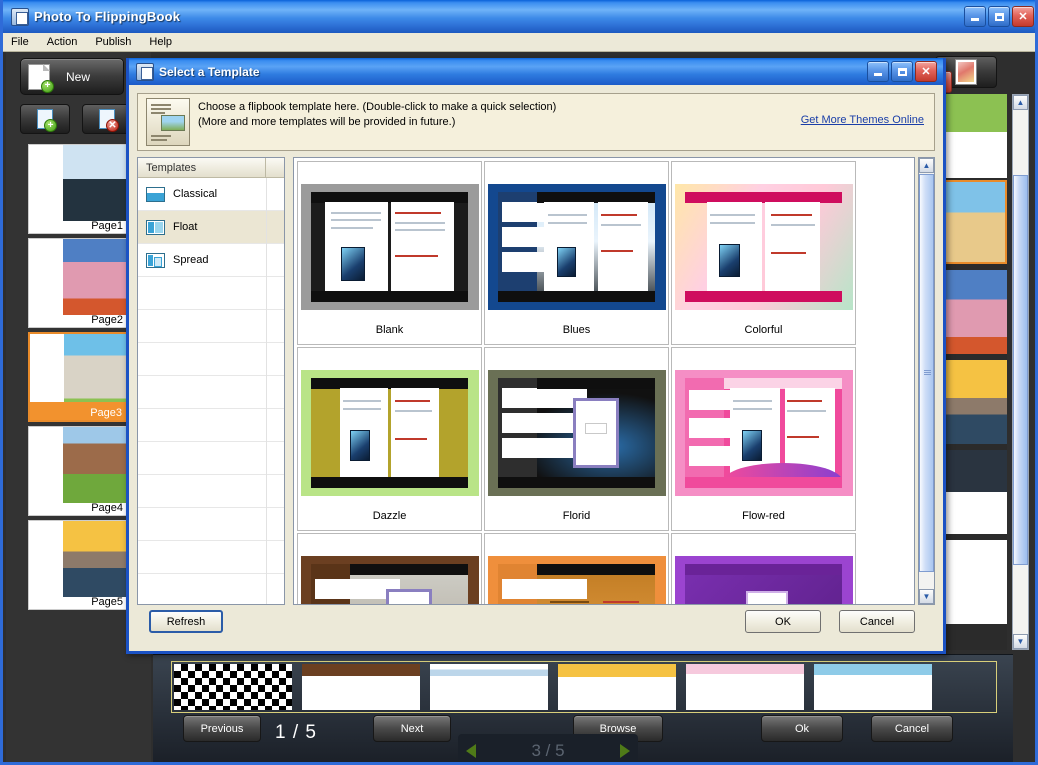 Image resolution: width=1038 pixels, height=765 pixels. Describe the element at coordinates (1023, 16) in the screenshot. I see `close-button: ✕` at that location.